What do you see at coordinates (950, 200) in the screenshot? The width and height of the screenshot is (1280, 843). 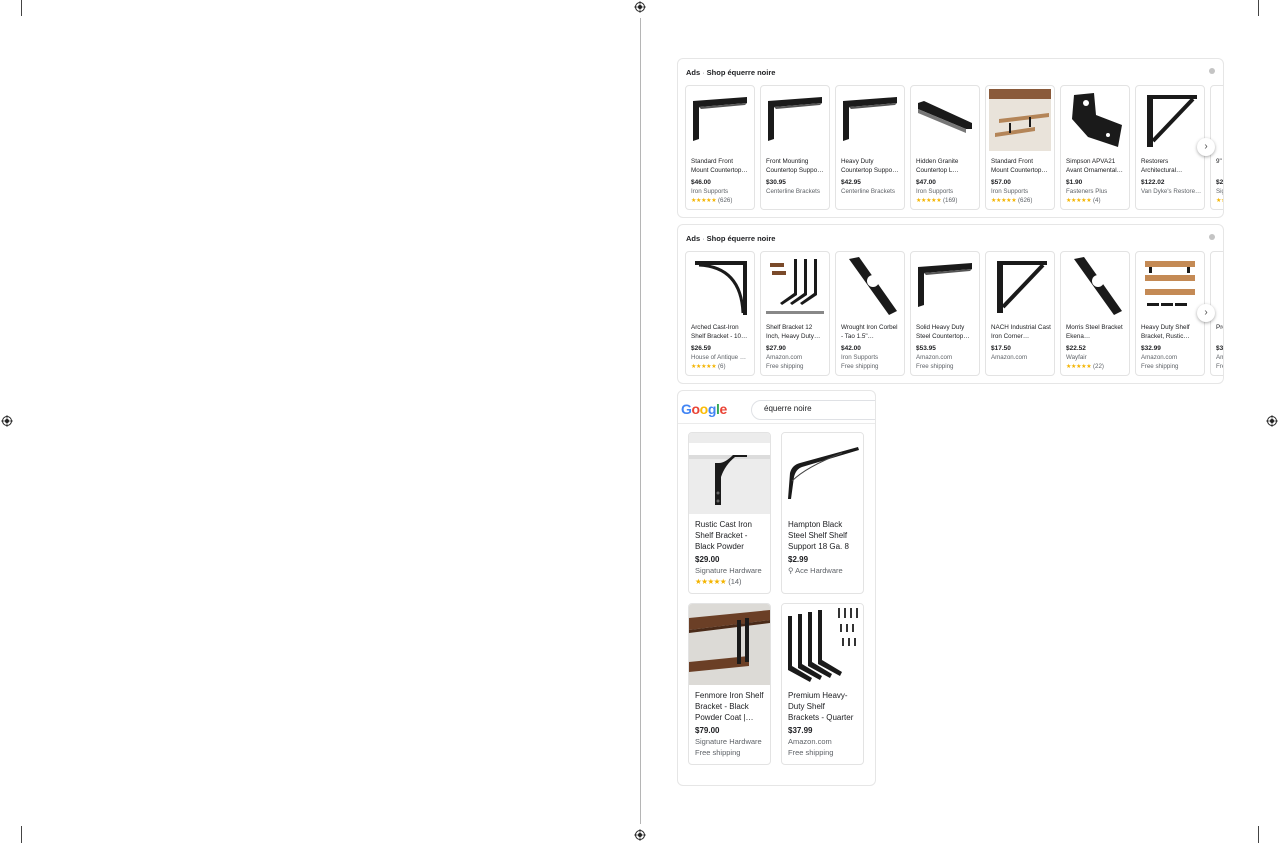 I see `review-count: (169)` at bounding box center [950, 200].